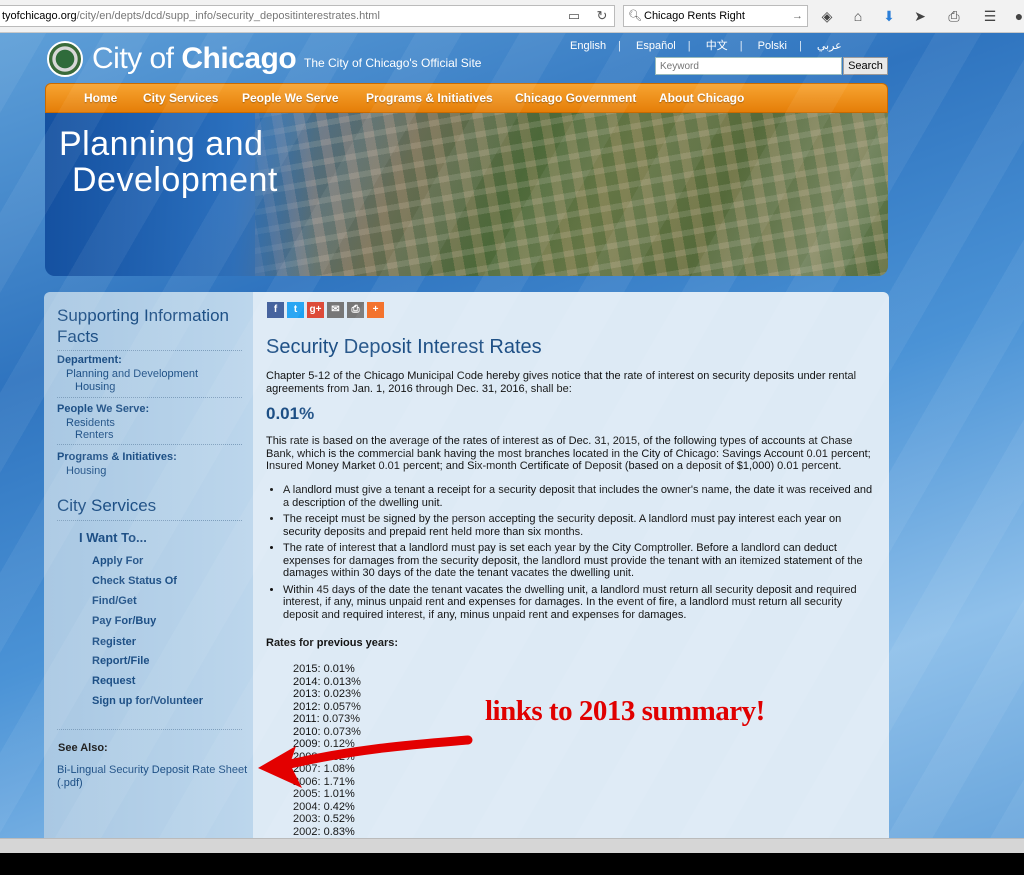 The image size is (1024, 875). What do you see at coordinates (90, 423) in the screenshot?
I see `people-link-residents: Residents` at bounding box center [90, 423].